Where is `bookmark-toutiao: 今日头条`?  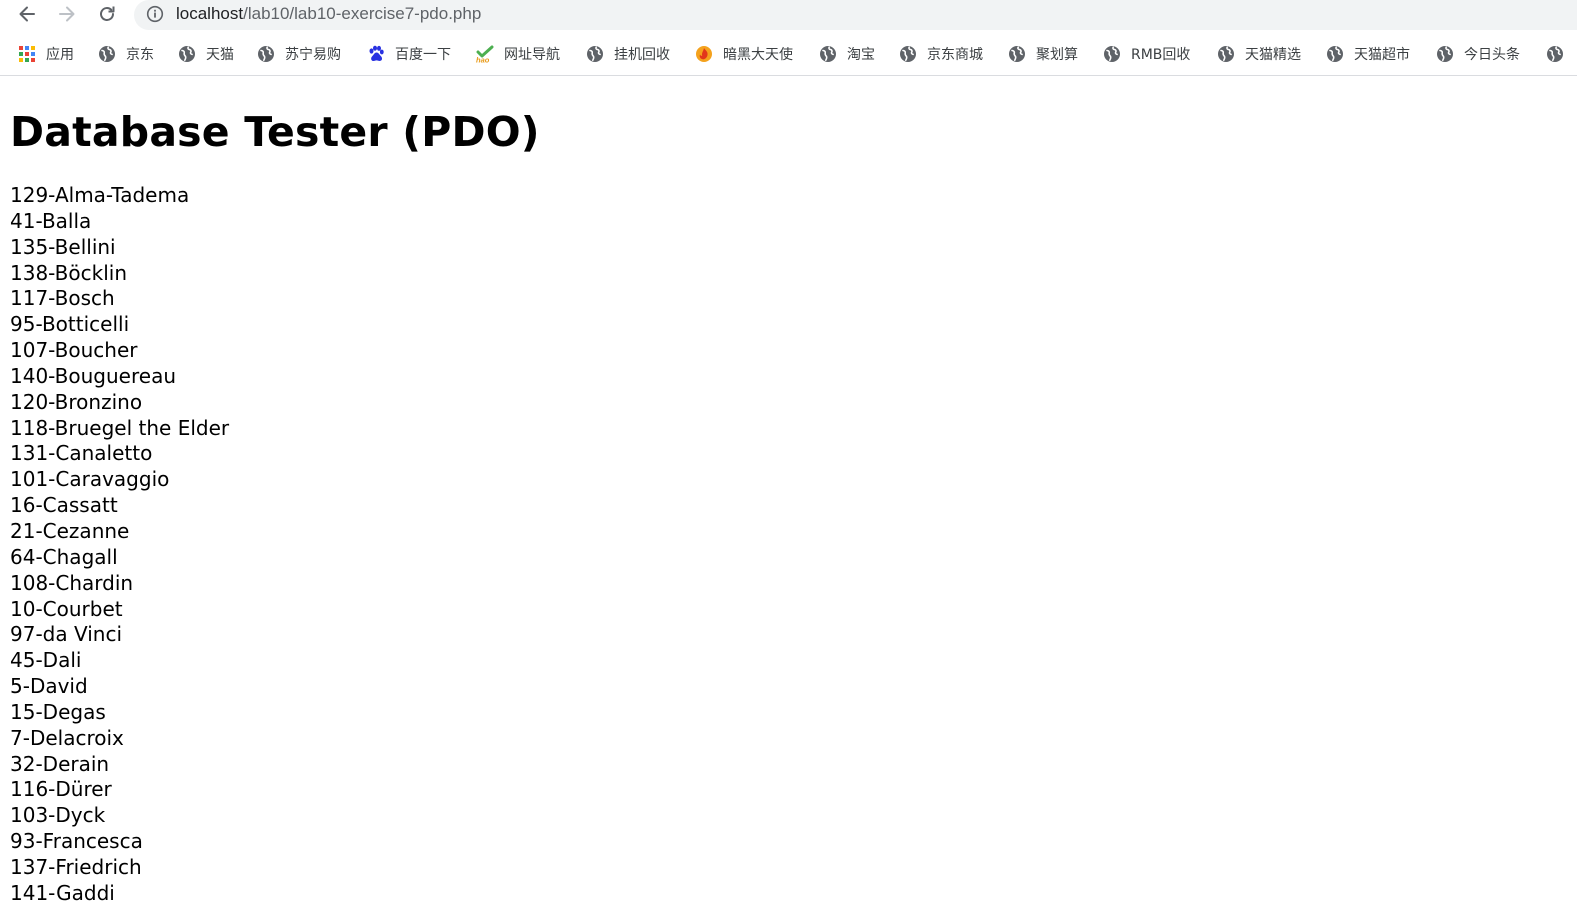 bookmark-toutiao: 今日头条 is located at coordinates (1478, 54).